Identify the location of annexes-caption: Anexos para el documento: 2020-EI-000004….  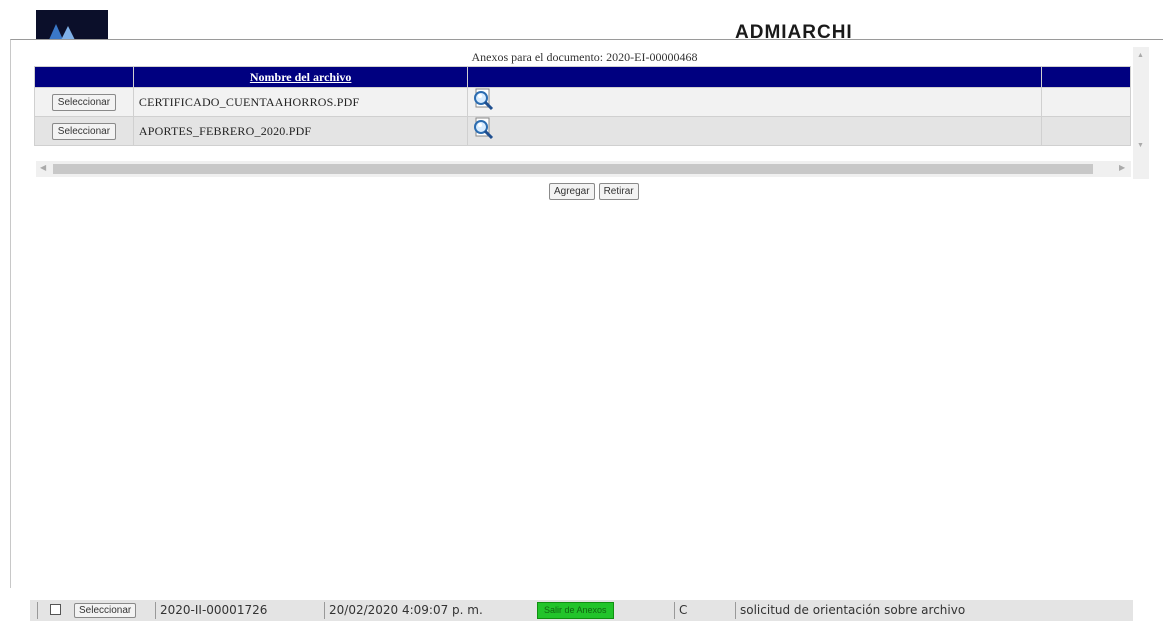
(584, 57).